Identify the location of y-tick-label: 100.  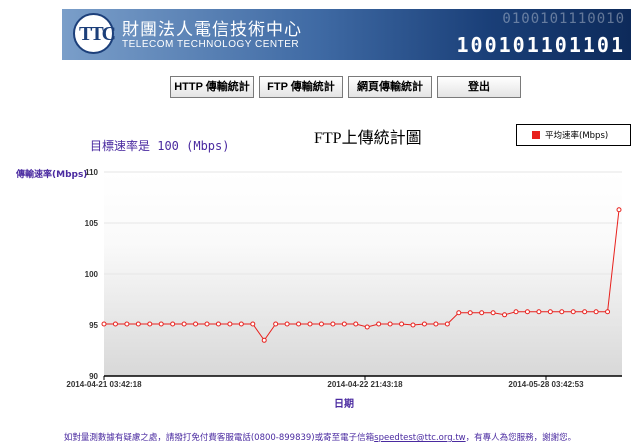
(92, 274).